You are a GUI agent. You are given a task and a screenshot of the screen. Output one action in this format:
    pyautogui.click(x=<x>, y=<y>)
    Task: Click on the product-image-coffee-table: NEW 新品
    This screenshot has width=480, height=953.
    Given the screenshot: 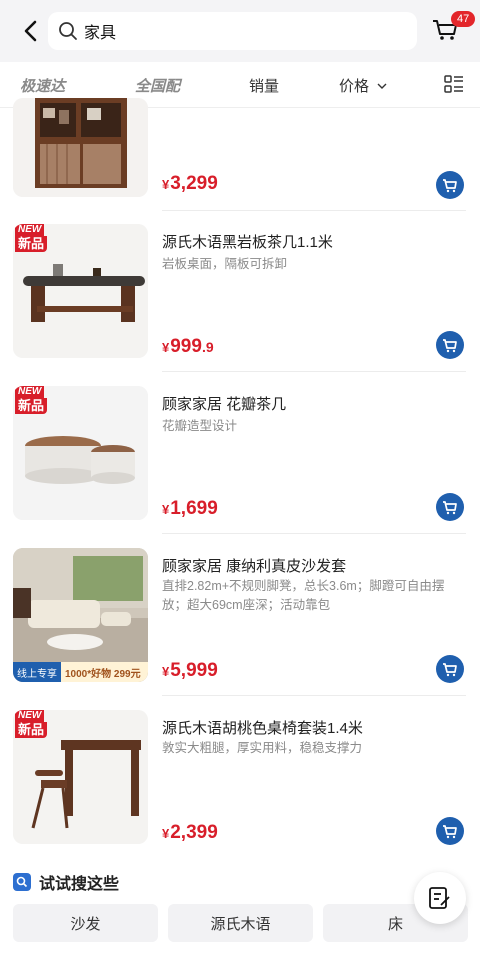 What is the action you would take?
    pyautogui.click(x=80, y=291)
    